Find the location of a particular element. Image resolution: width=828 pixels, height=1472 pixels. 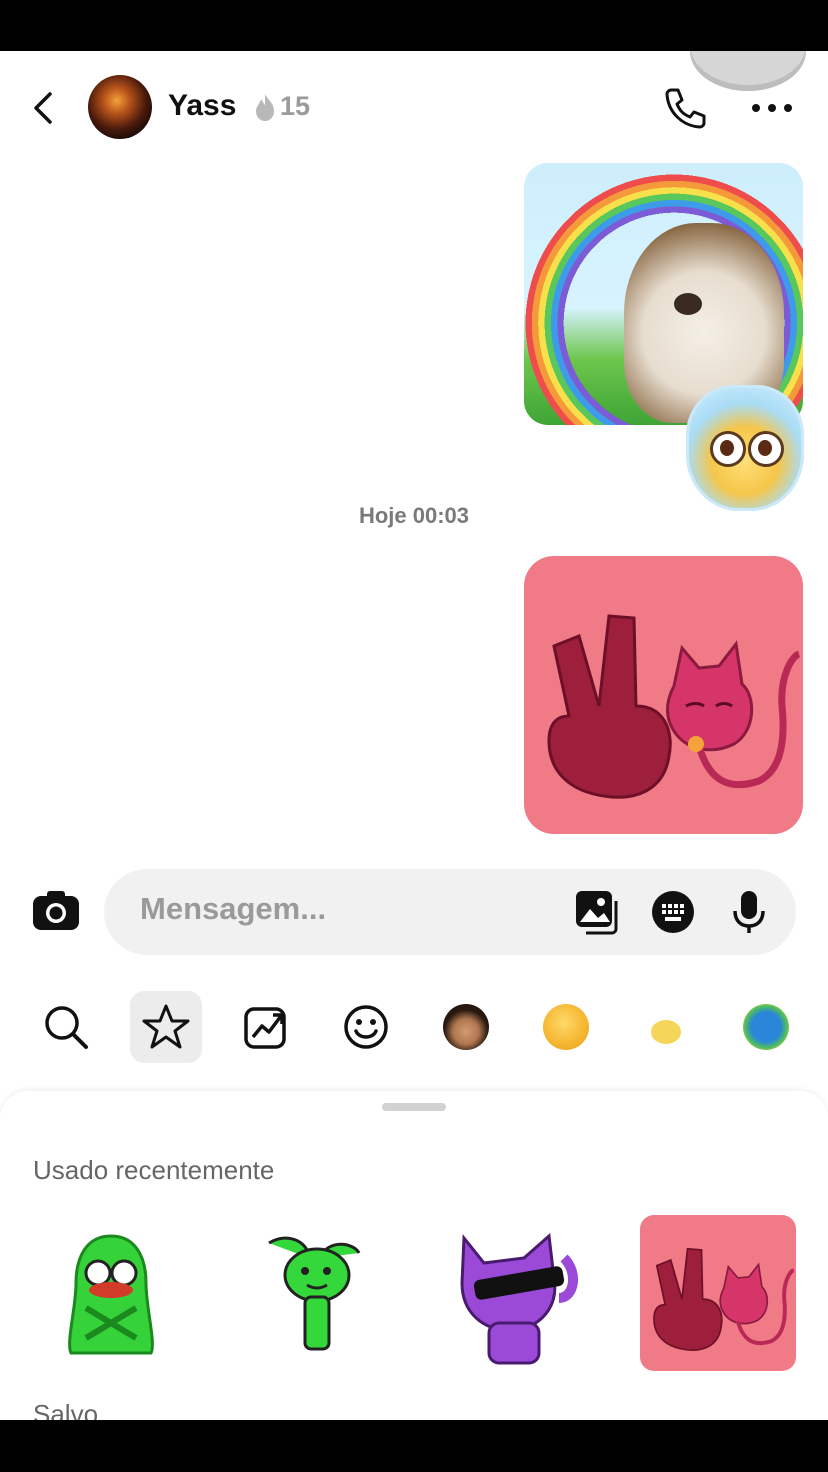

green-bunny-sticker is located at coordinates (314, 1293).